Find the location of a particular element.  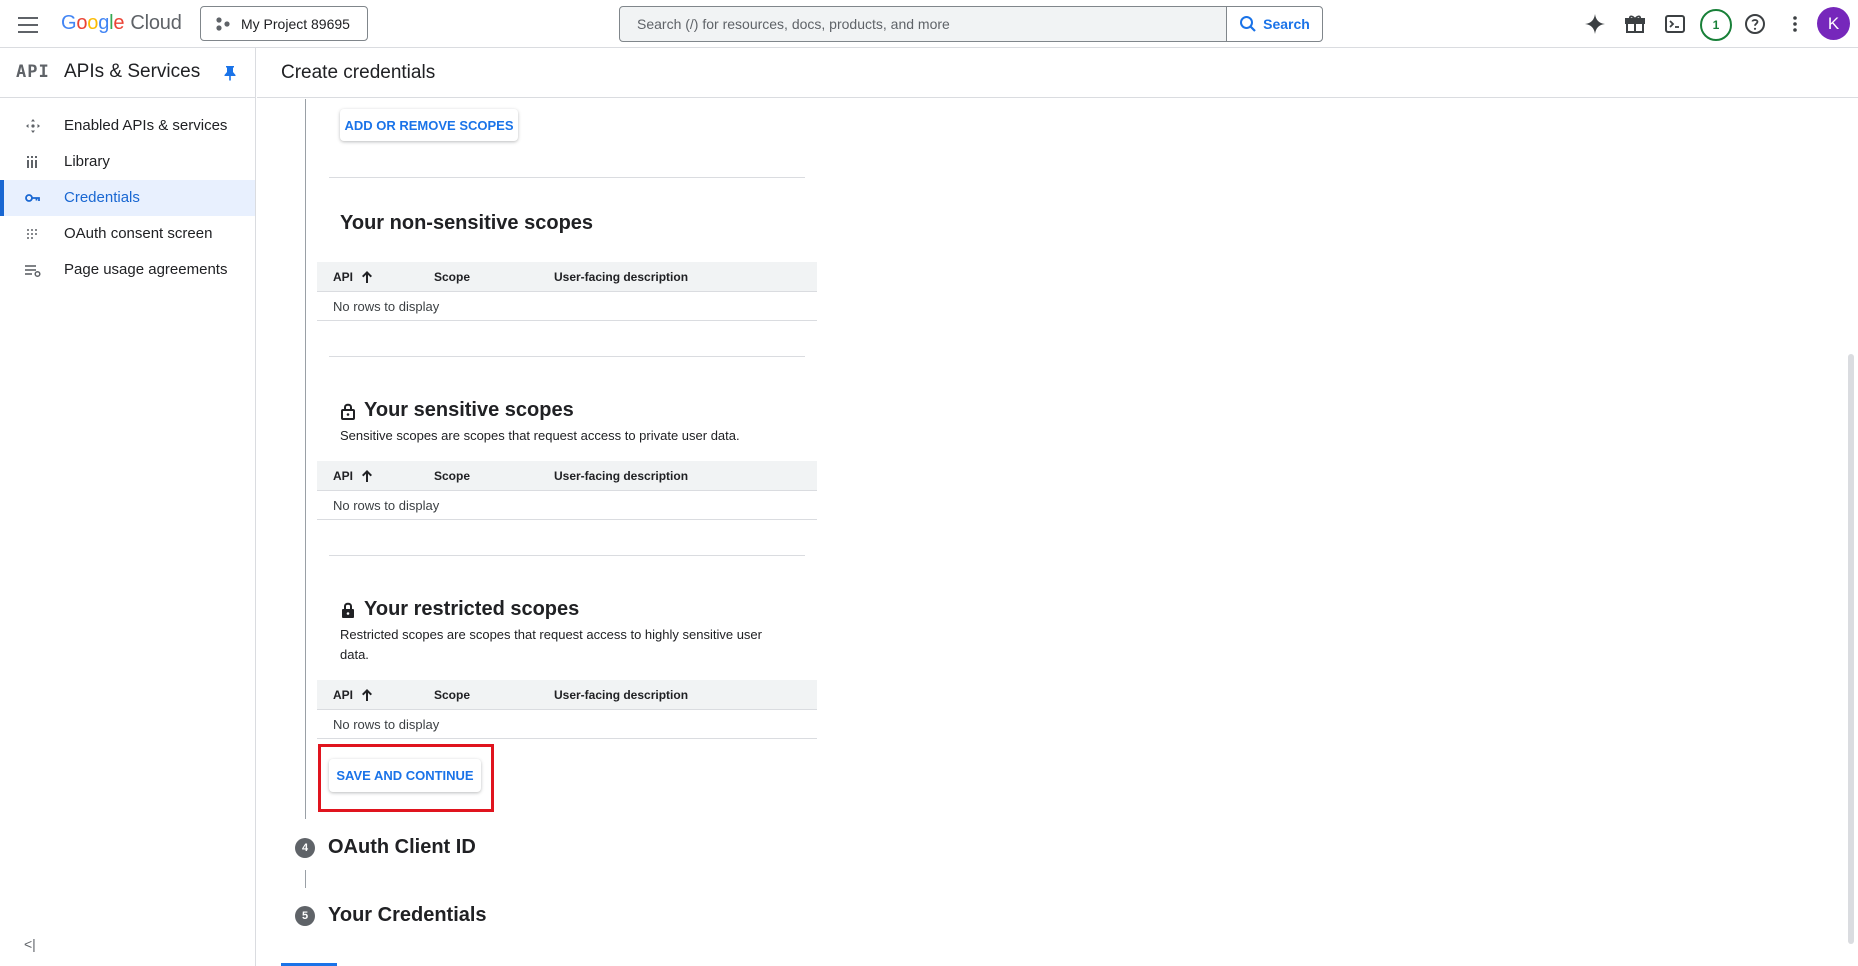

restricted-scopes-title: Your restricted scopes is located at coordinates (459, 609).